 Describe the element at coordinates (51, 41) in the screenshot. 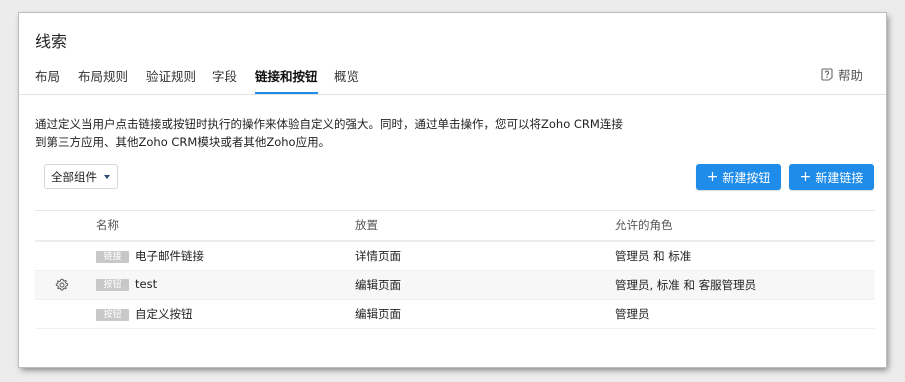

I see `page-title: 线索` at that location.